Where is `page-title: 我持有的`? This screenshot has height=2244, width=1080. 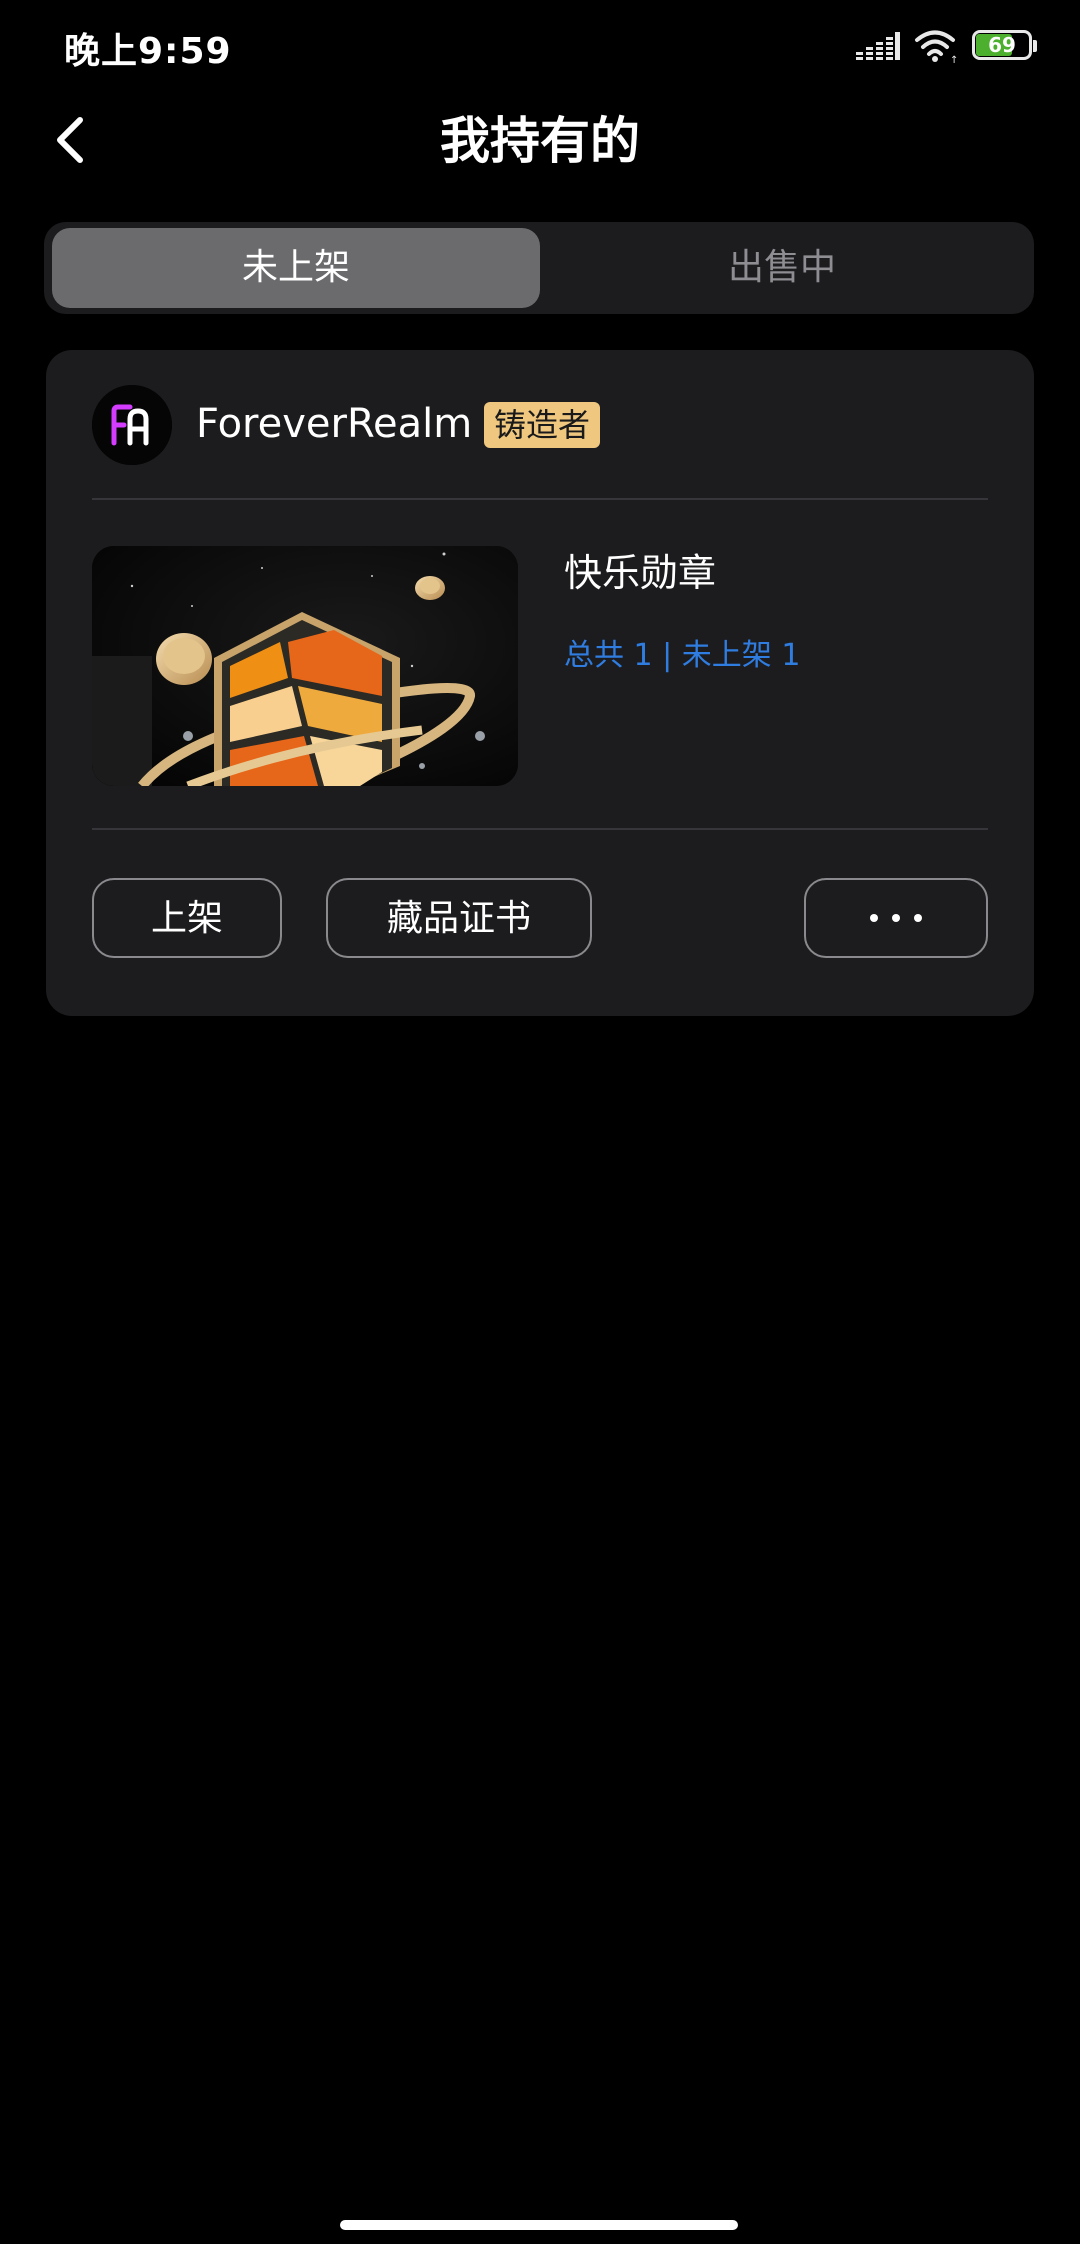
page-title: 我持有的 is located at coordinates (540, 141).